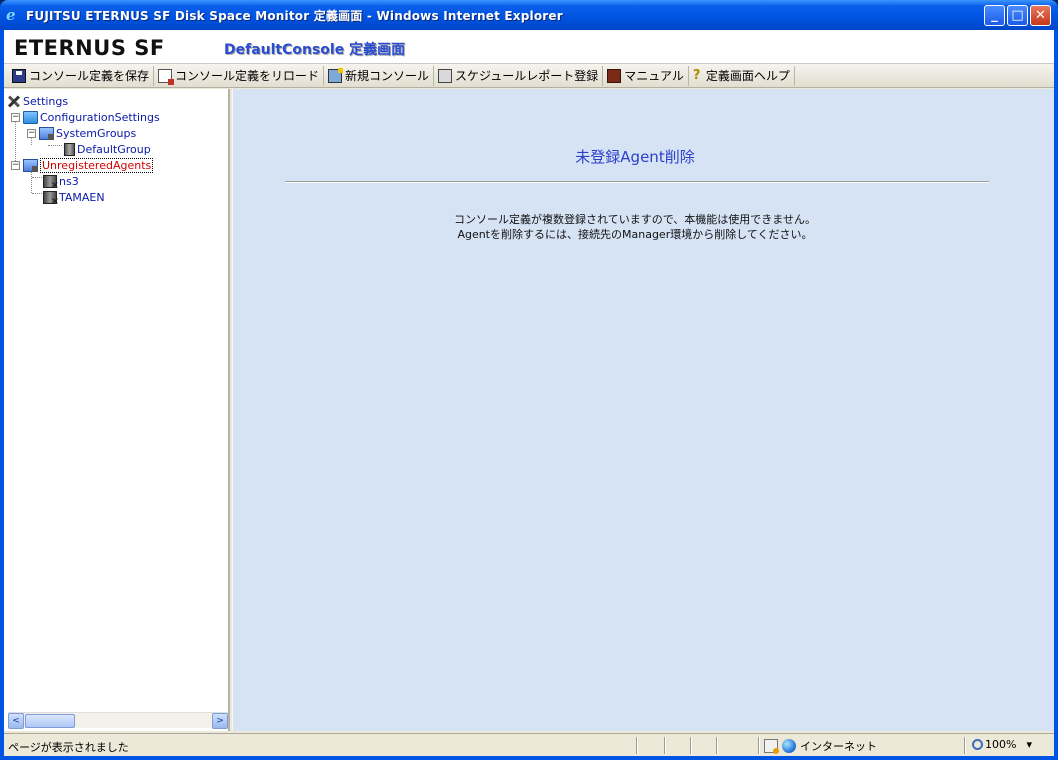  I want to click on save-console-button: コンソール定義を保存, so click(81, 75).